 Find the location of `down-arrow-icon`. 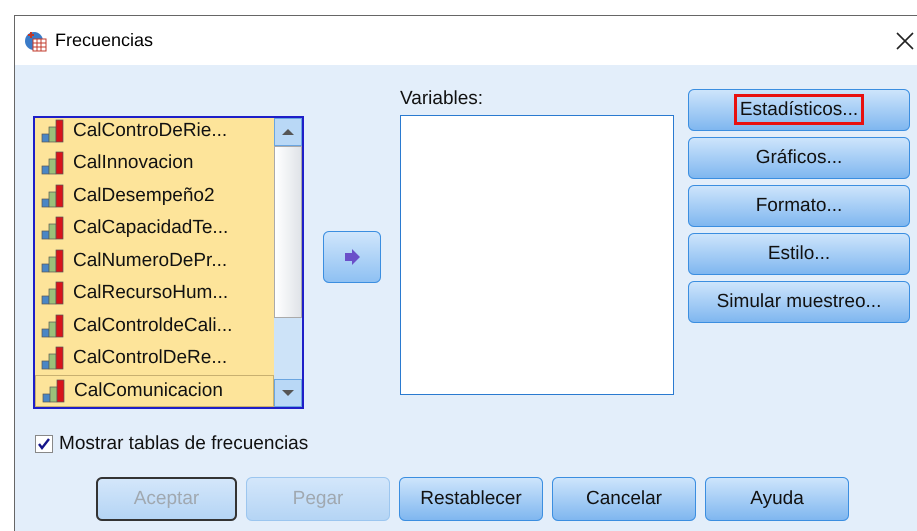

down-arrow-icon is located at coordinates (288, 393).